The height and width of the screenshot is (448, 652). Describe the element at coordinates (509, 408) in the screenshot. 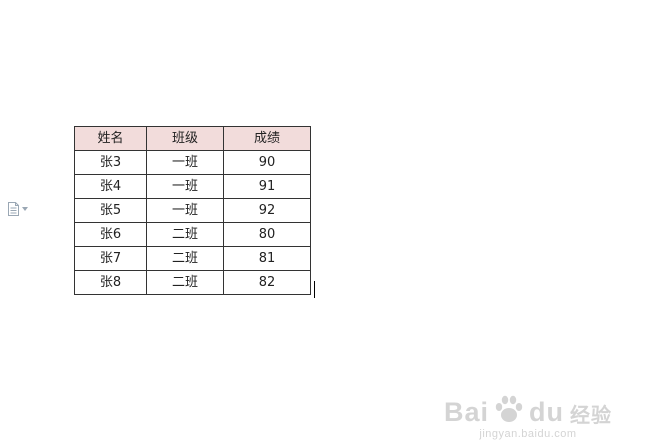

I see `paw-icon` at that location.